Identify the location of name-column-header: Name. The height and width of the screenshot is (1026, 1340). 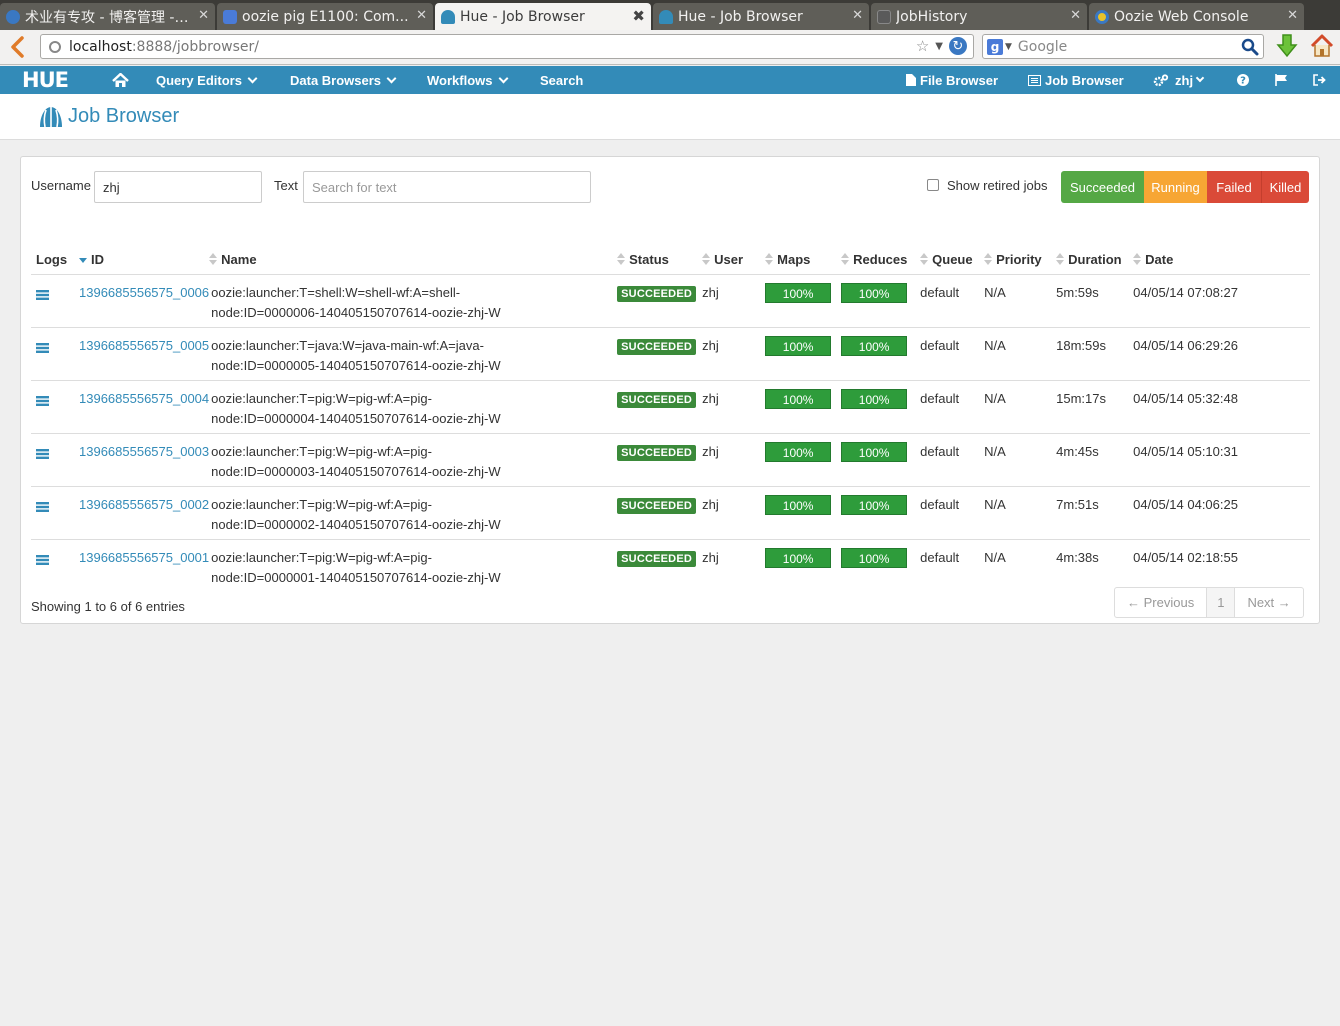
(411, 260).